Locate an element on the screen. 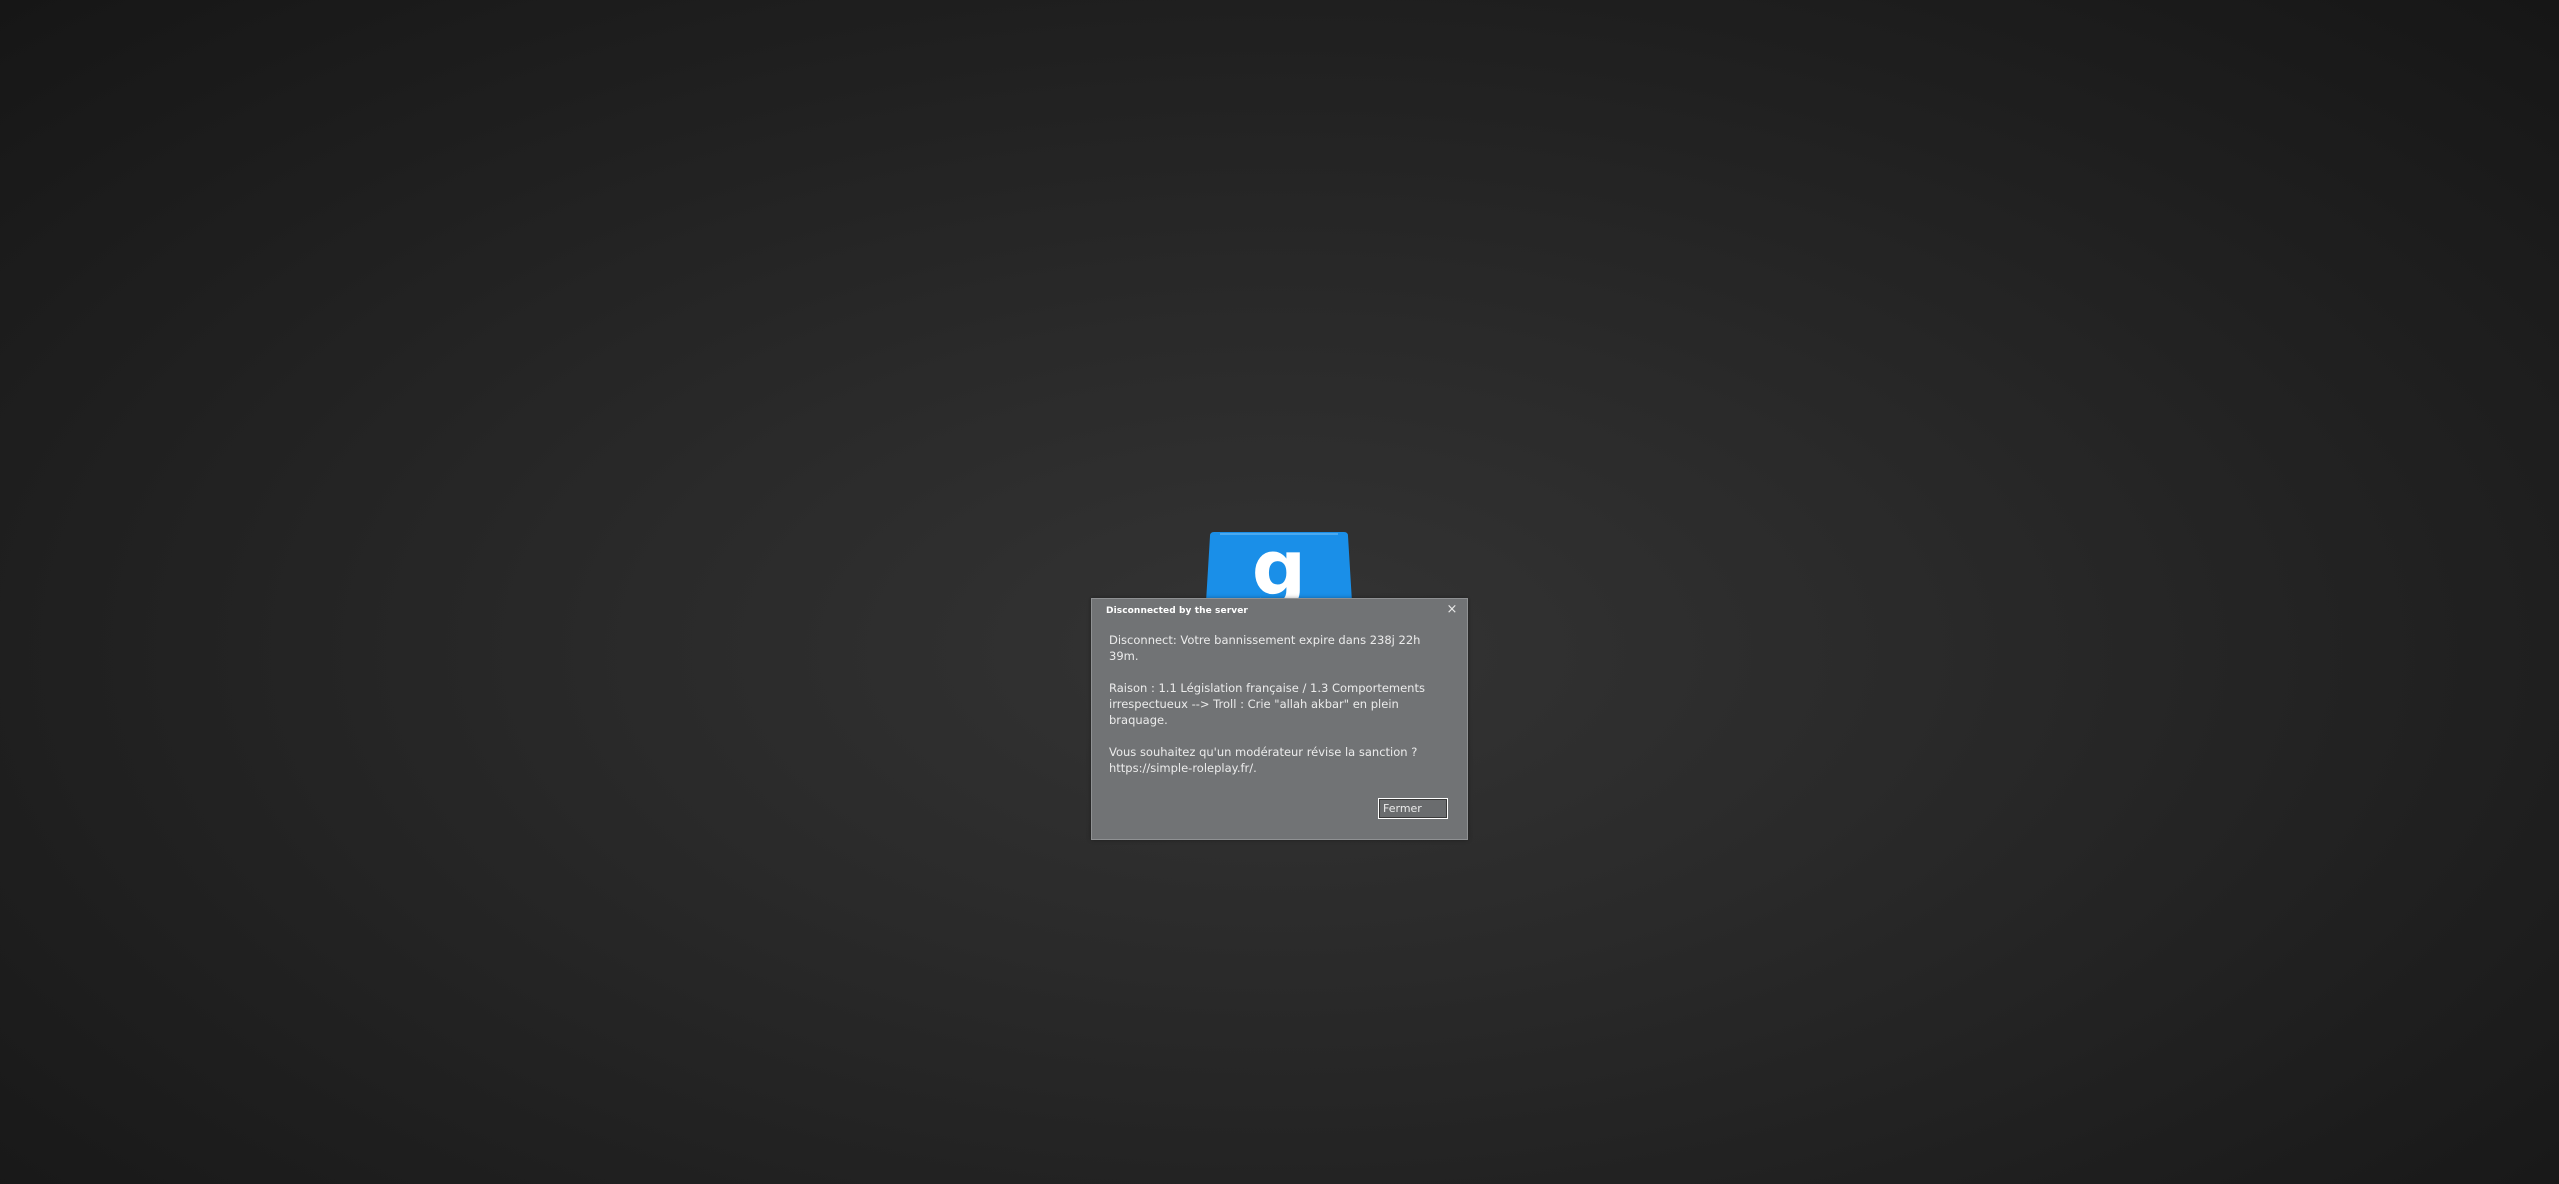 This screenshot has height=1184, width=2559. close-button: Fermer is located at coordinates (1413, 808).